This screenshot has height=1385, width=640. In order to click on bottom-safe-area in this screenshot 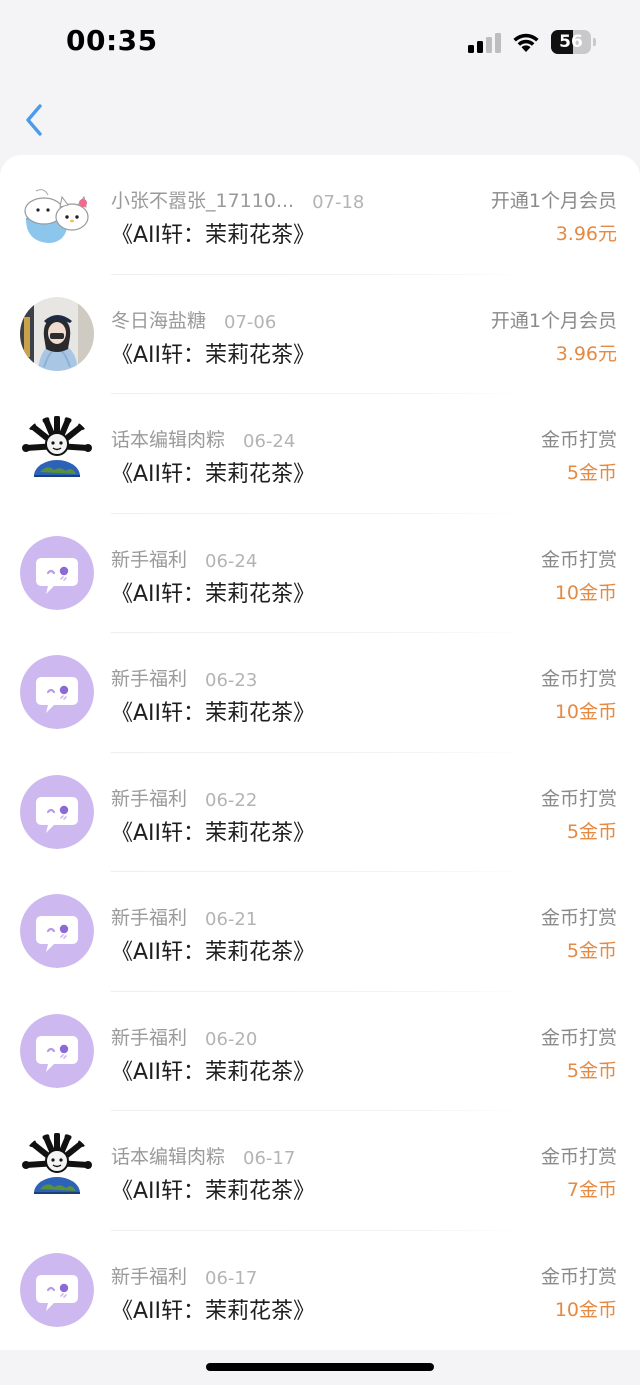, I will do `click(320, 1367)`.